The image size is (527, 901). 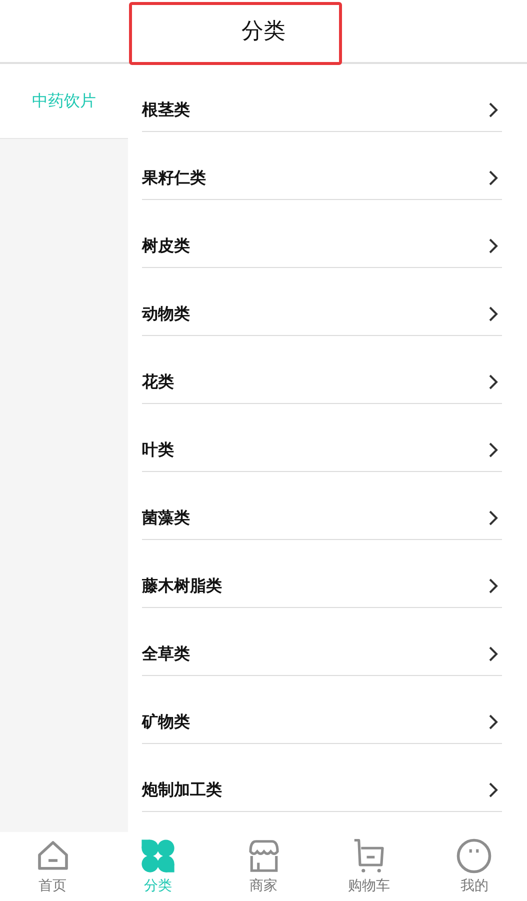 I want to click on category-row: 叶类, so click(x=322, y=438).